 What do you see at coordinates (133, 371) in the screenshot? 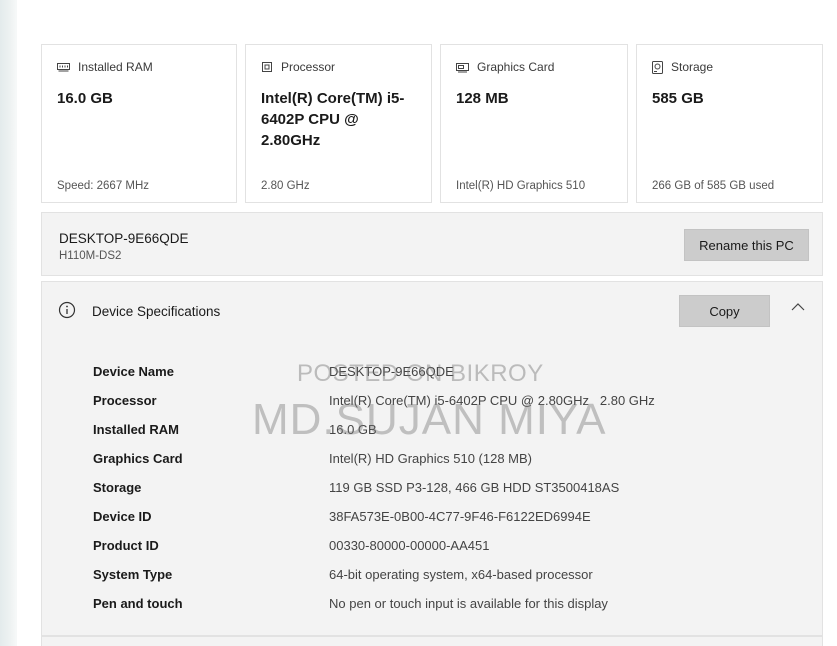
I see `spec-label: Device Name` at bounding box center [133, 371].